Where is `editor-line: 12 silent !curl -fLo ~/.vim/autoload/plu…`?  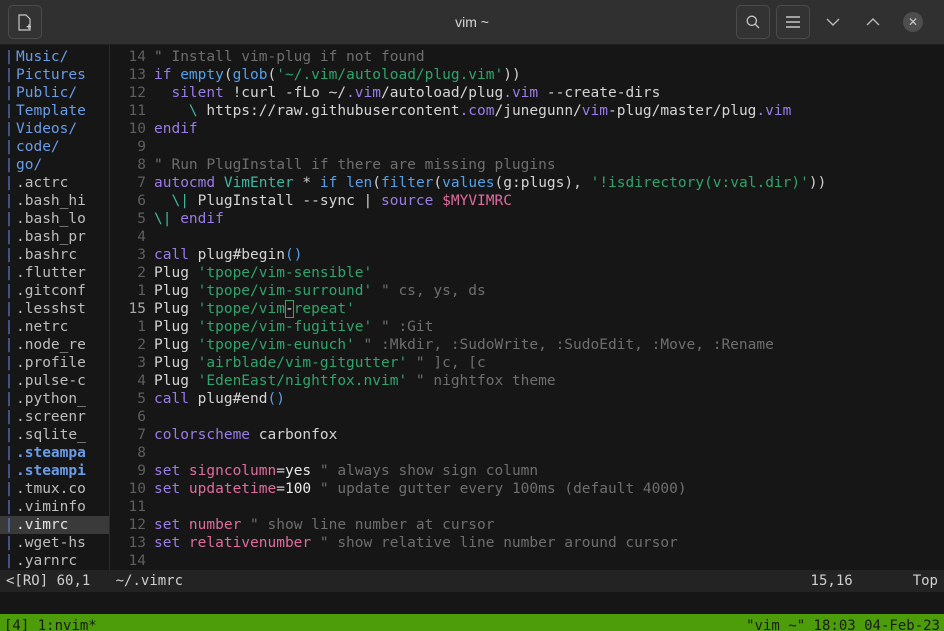 editor-line: 12 silent !curl -fLo ~/.vim/autoload/plu… is located at coordinates (527, 93).